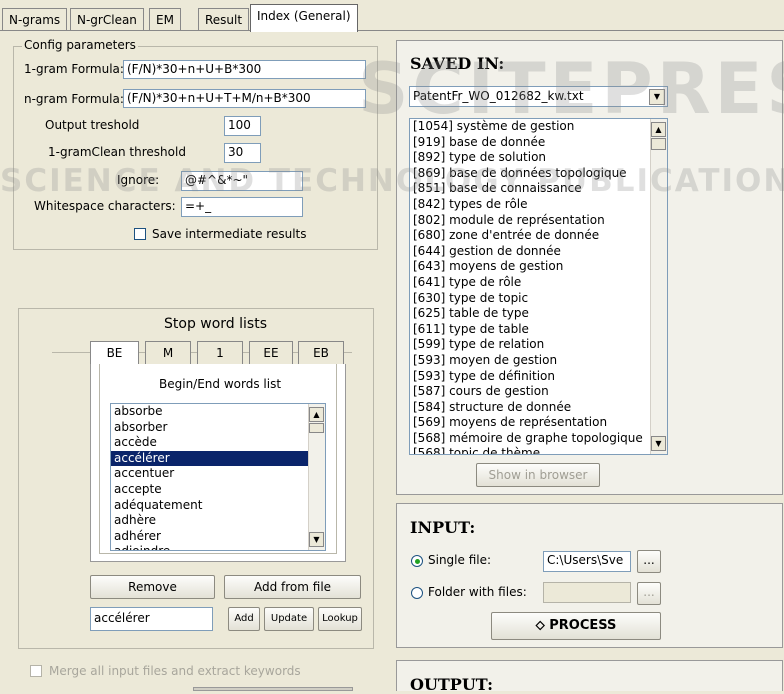  What do you see at coordinates (74, 99) in the screenshot?
I see `ngram-label: n-gram Formula:` at bounding box center [74, 99].